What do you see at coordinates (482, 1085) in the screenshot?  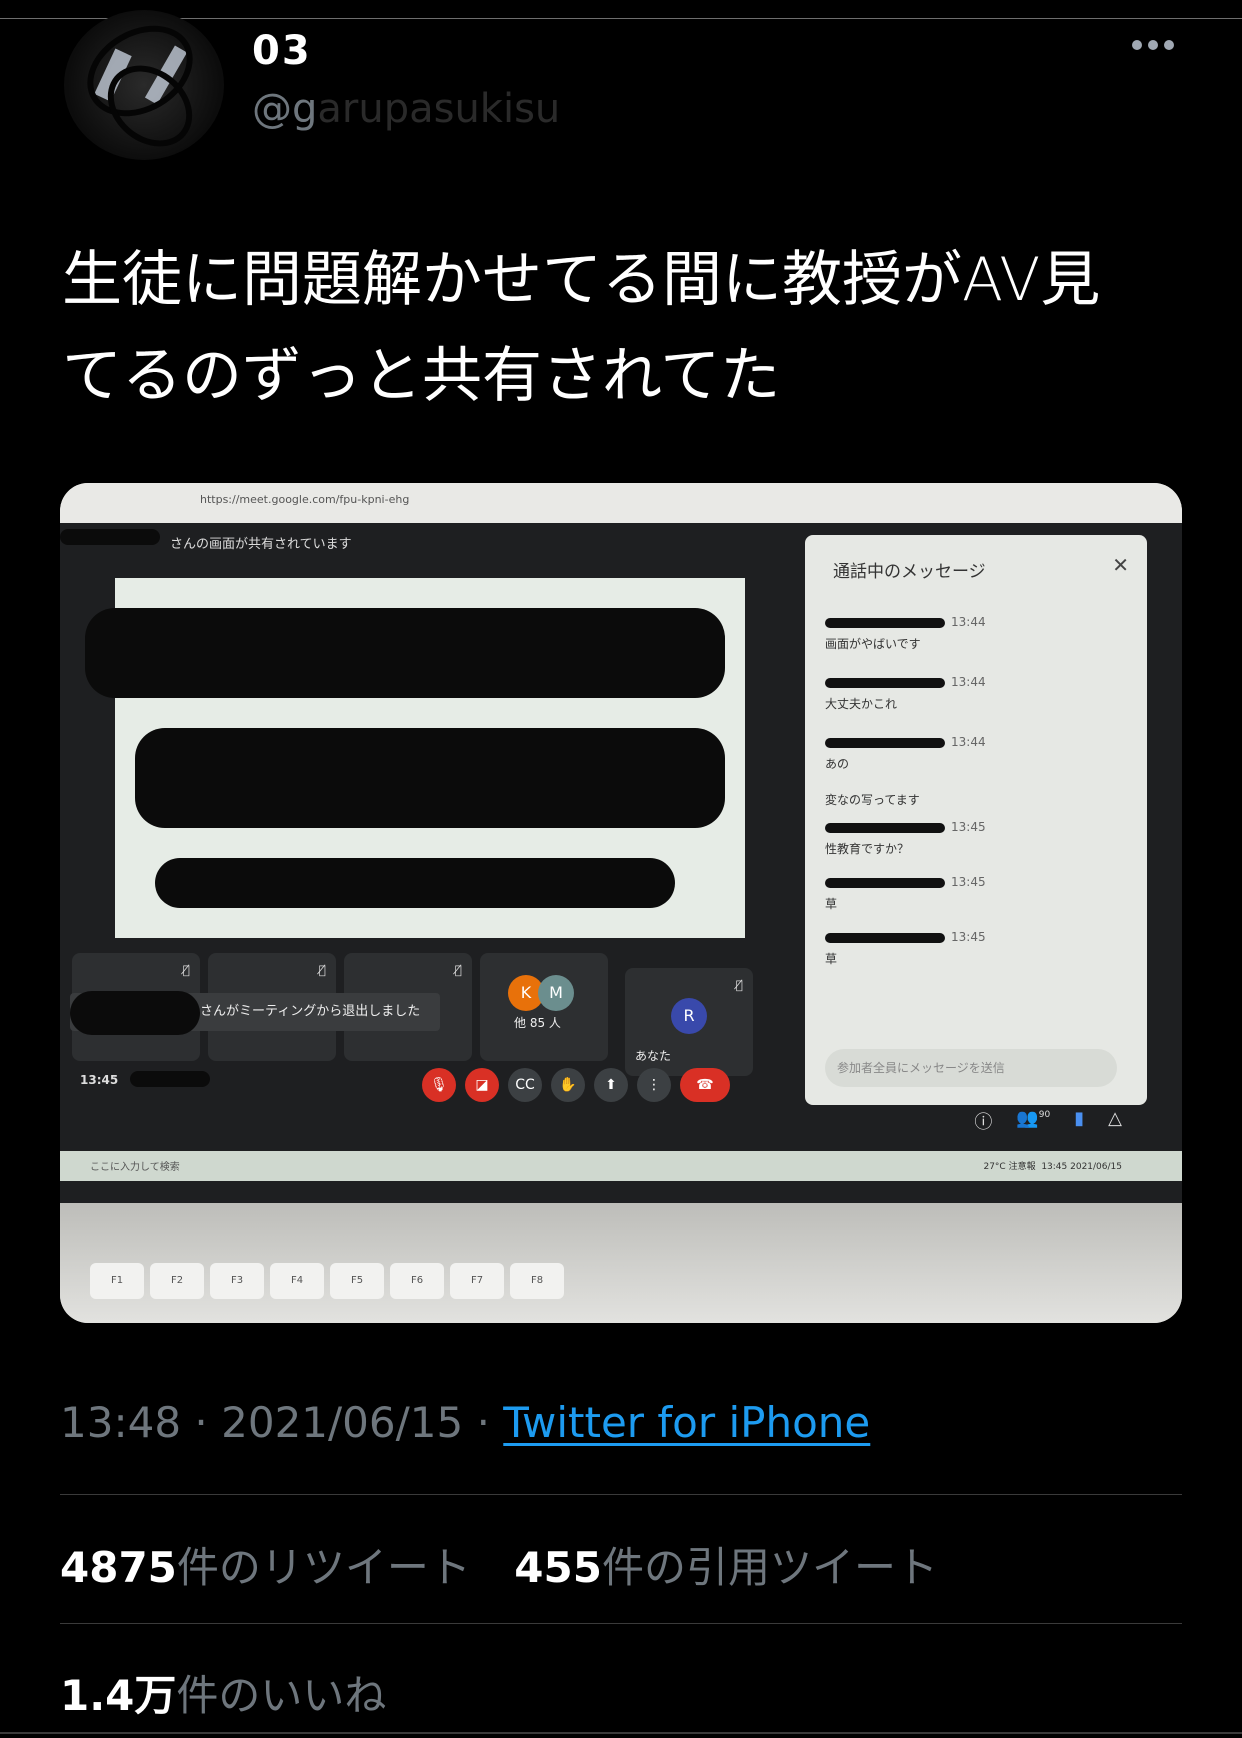 I see `camera-off-icon: ◪` at bounding box center [482, 1085].